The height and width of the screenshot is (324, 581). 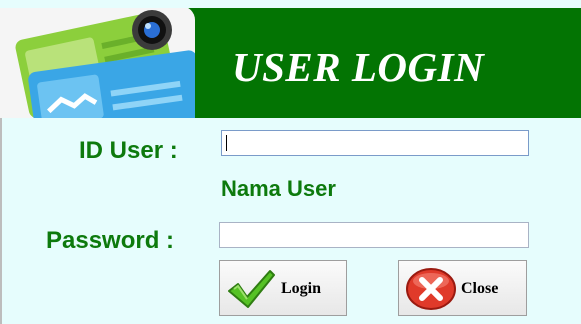 I want to click on nama-user-text: Nama User, so click(x=278, y=188).